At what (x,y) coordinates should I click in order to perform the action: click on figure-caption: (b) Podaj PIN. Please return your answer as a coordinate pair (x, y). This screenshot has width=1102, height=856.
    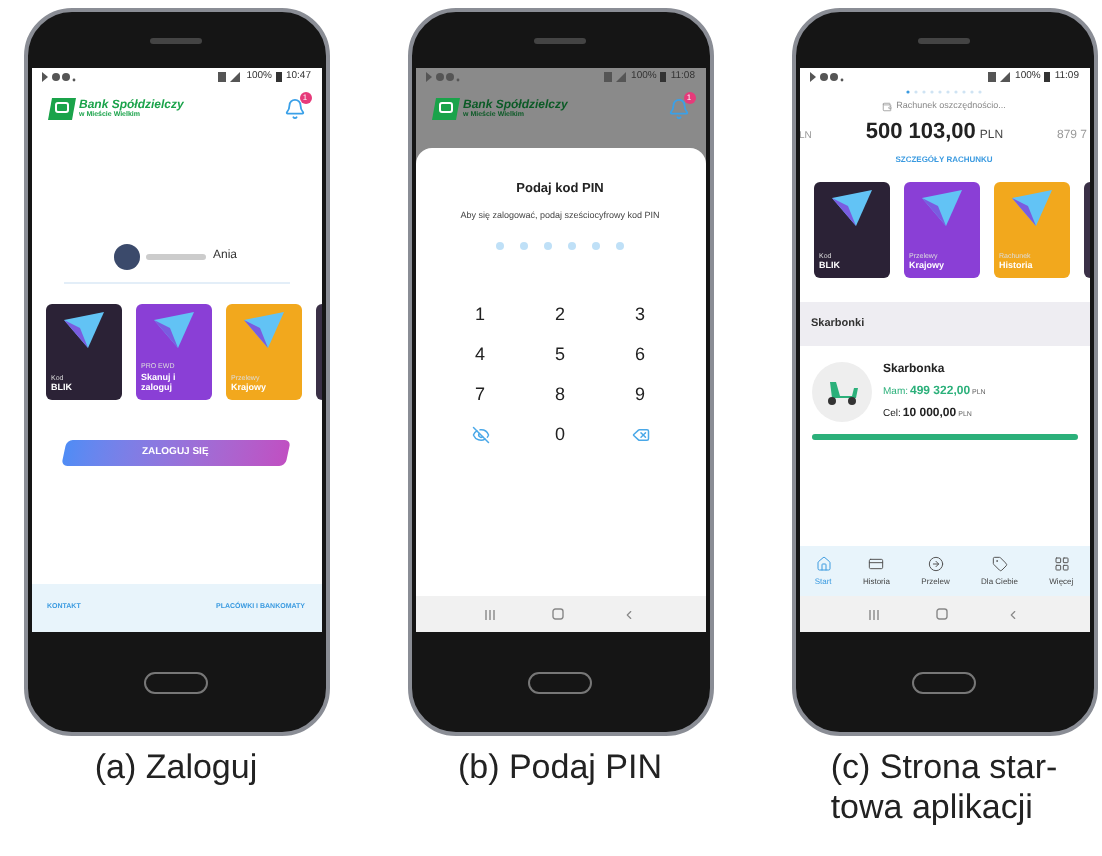
    Looking at the image, I should click on (560, 768).